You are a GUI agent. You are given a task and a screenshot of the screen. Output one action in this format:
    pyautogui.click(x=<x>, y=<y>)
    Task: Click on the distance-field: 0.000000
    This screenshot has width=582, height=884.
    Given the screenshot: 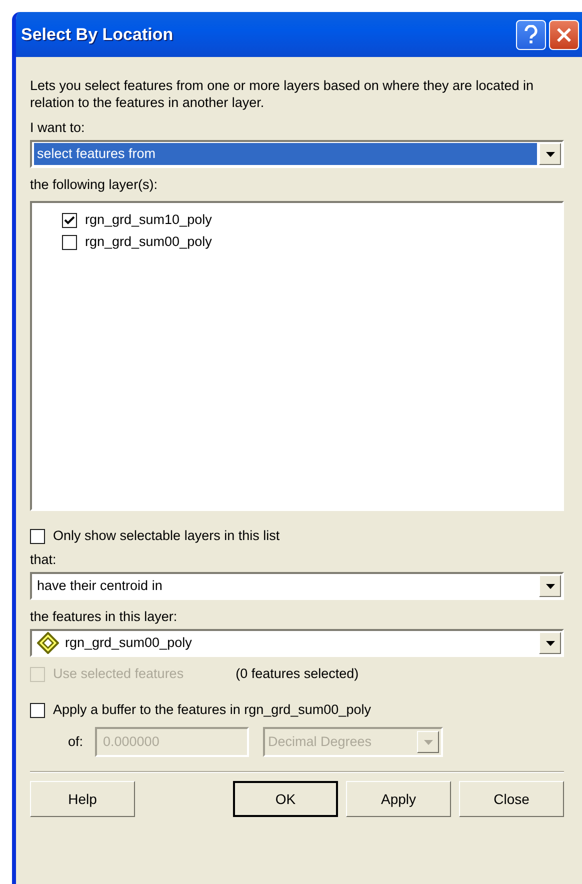 What is the action you would take?
    pyautogui.click(x=172, y=742)
    